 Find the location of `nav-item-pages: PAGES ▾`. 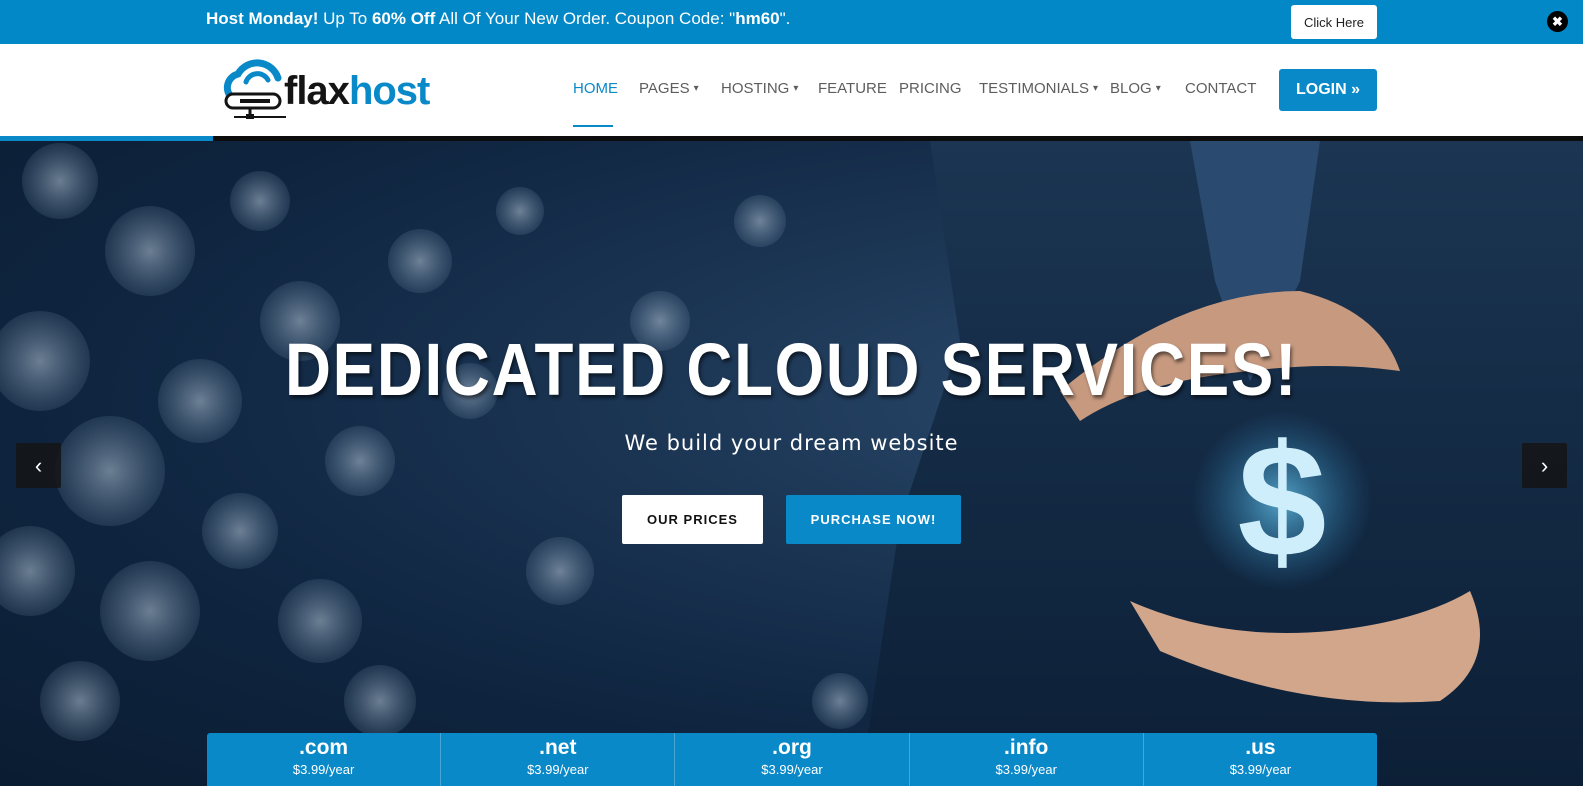

nav-item-pages: PAGES ▾ is located at coordinates (669, 88).